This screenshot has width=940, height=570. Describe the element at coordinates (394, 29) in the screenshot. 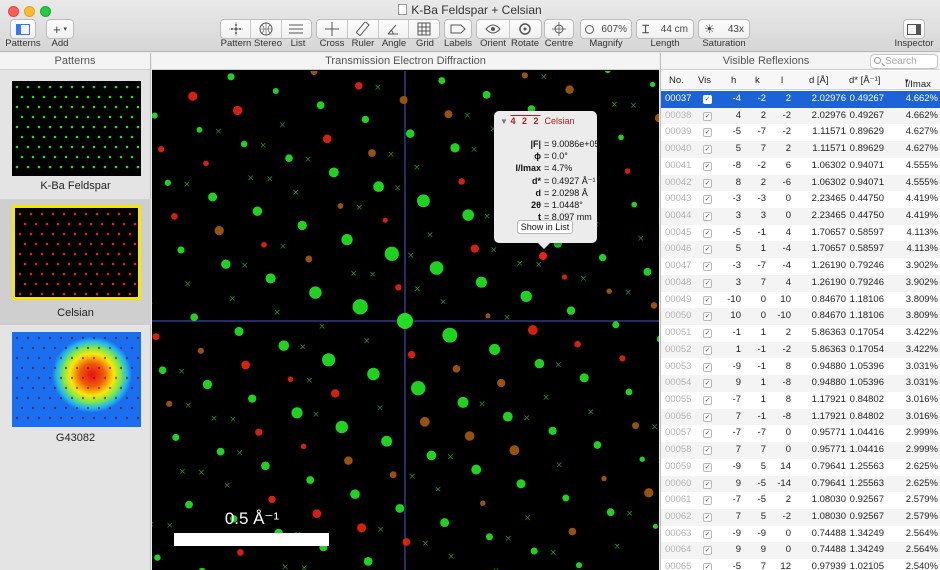

I see `angle-icon` at that location.